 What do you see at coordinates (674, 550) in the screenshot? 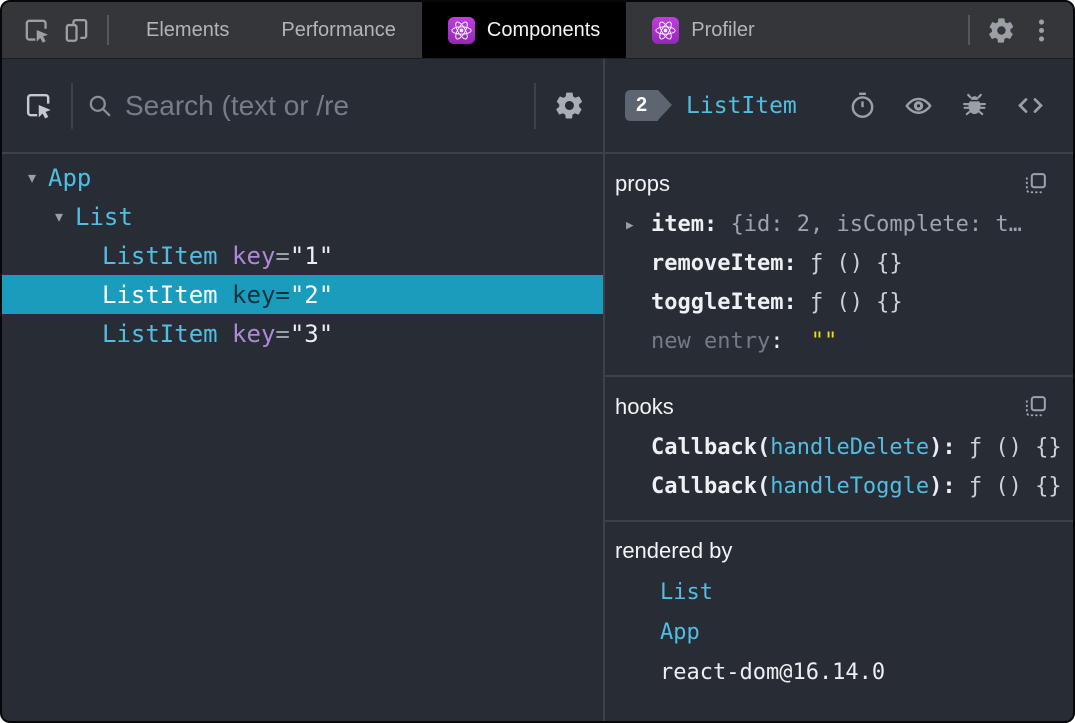
I see `section-title: rendered by` at bounding box center [674, 550].